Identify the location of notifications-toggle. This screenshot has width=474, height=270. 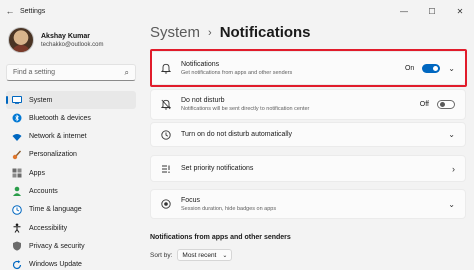
(431, 68).